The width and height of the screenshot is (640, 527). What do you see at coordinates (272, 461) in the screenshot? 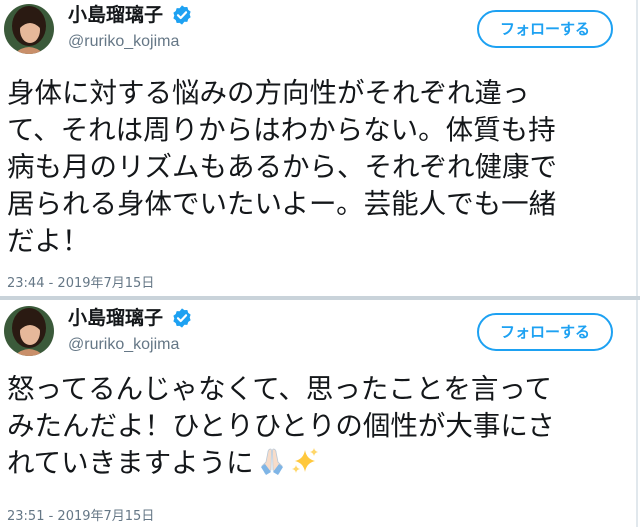
I see `folded-hands-icon` at bounding box center [272, 461].